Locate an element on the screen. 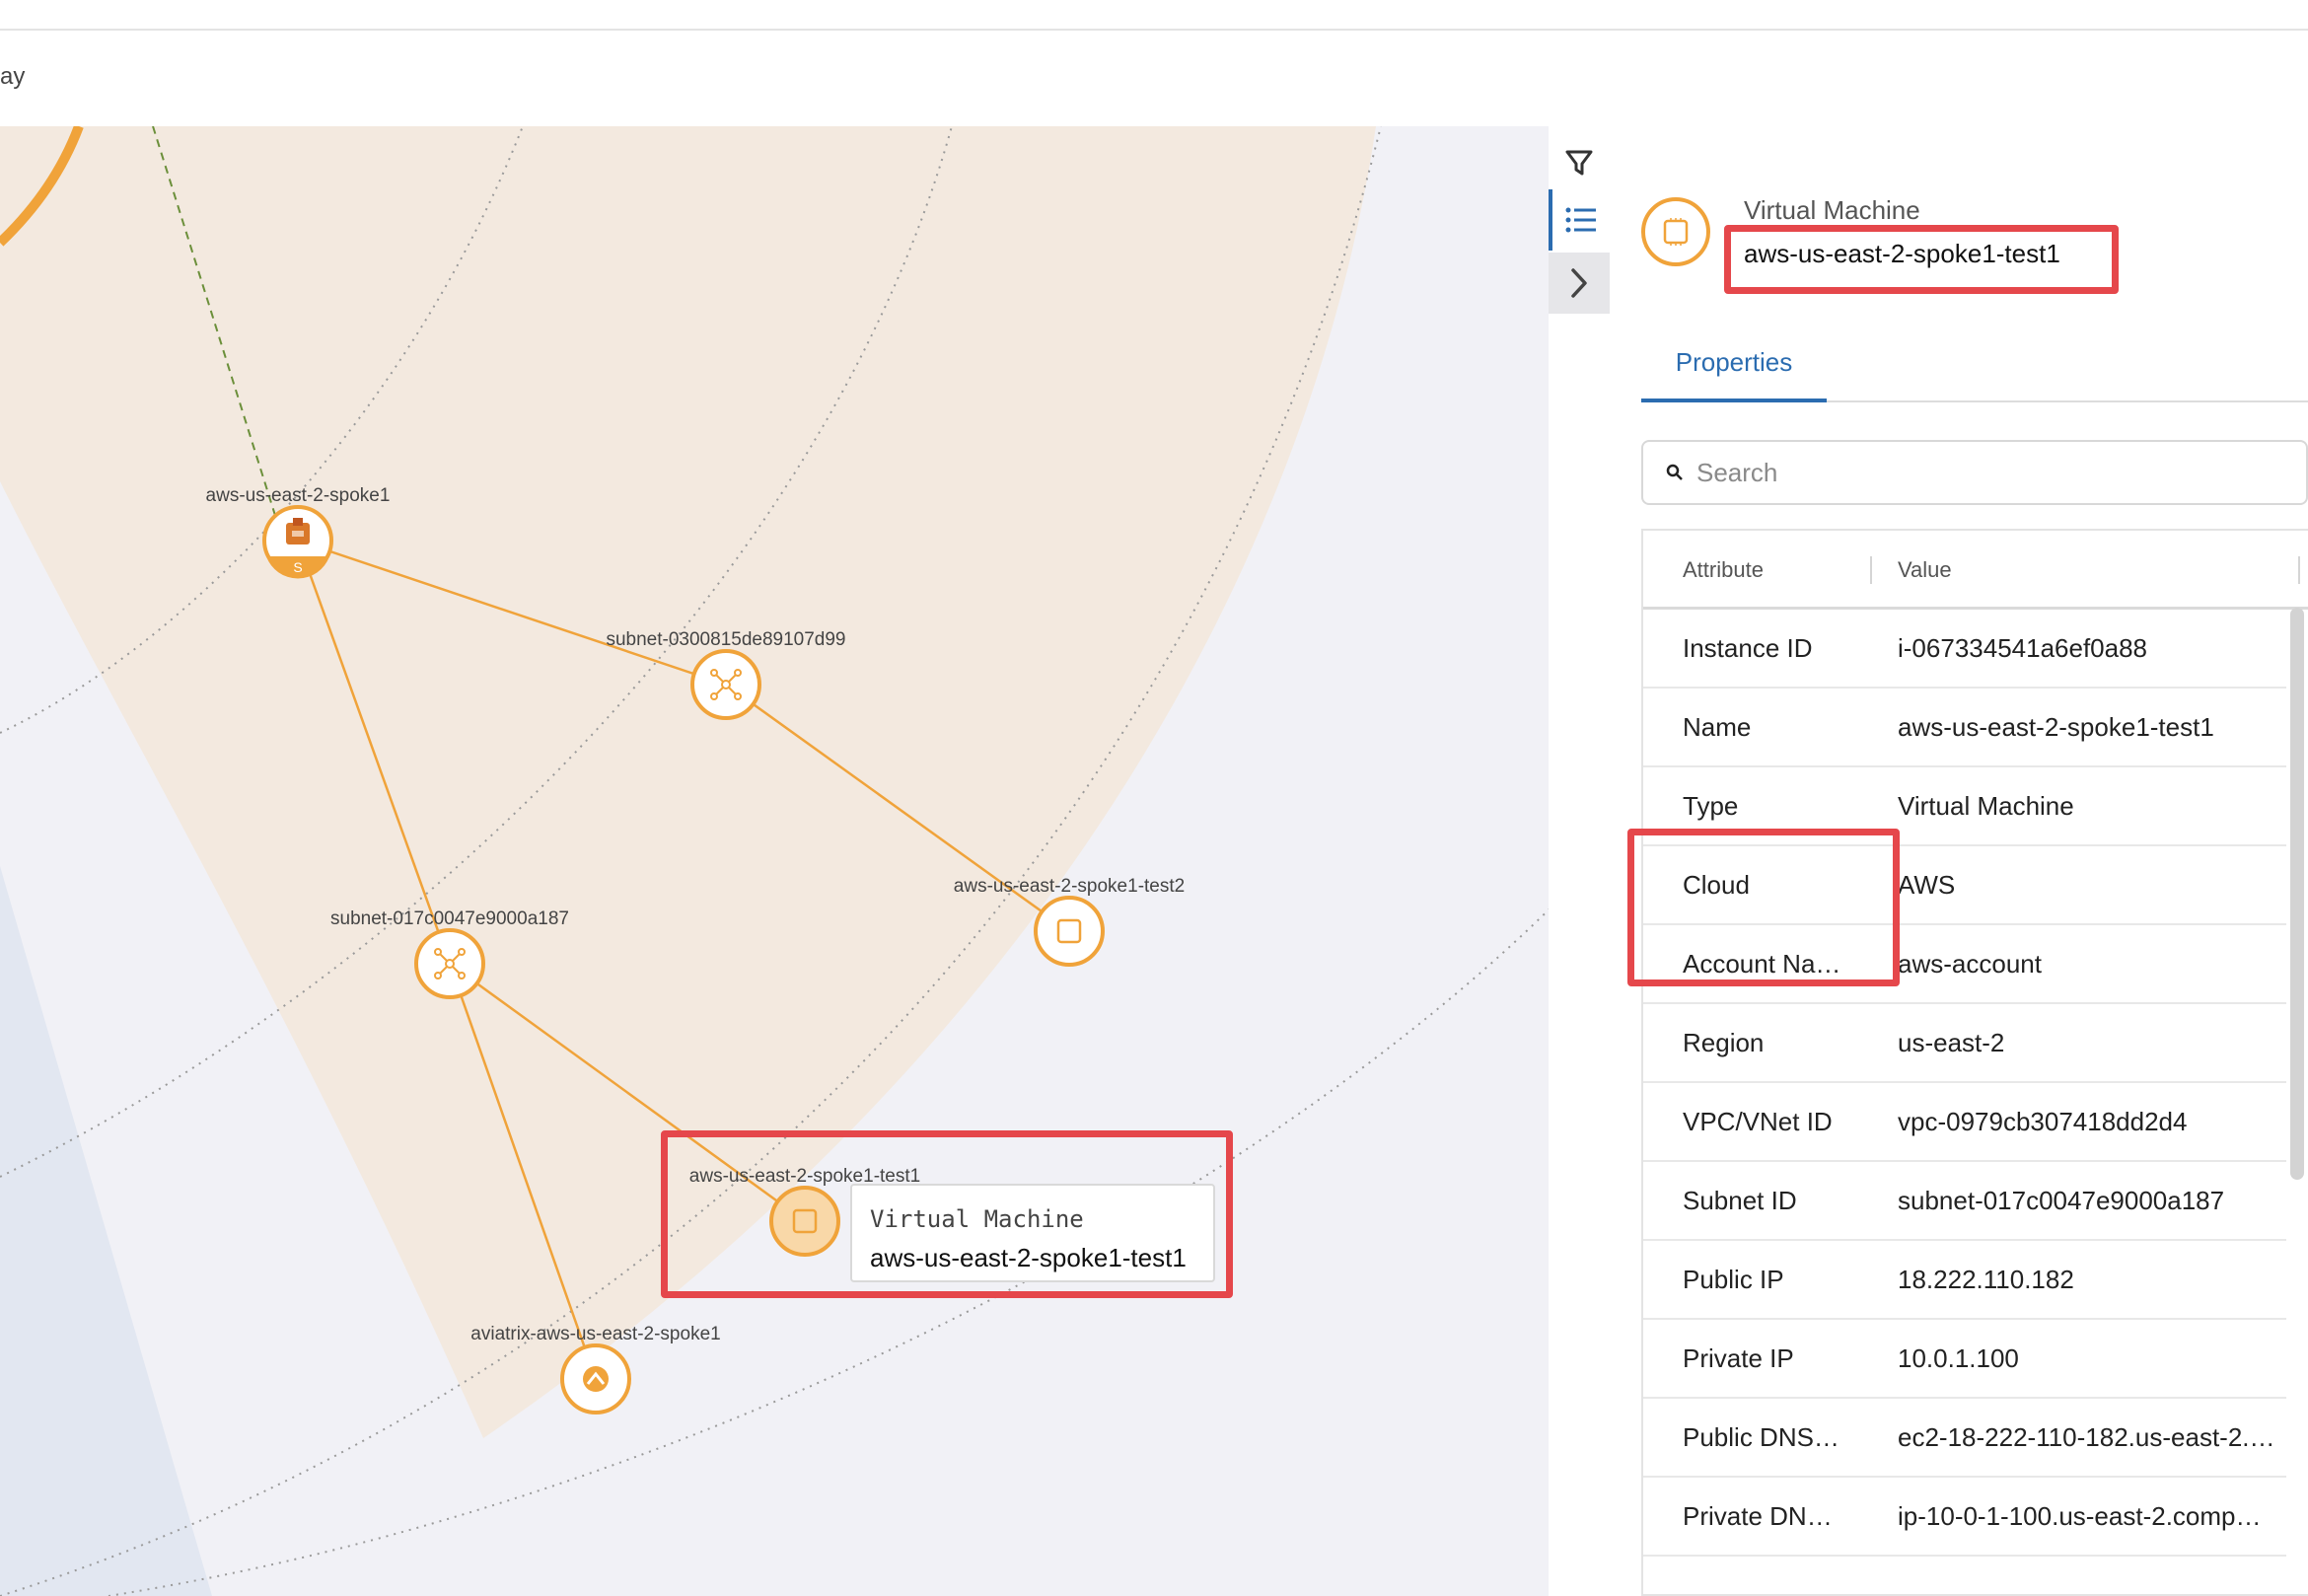 The width and height of the screenshot is (2308, 1596). row-attribute: Region is located at coordinates (1724, 1042).